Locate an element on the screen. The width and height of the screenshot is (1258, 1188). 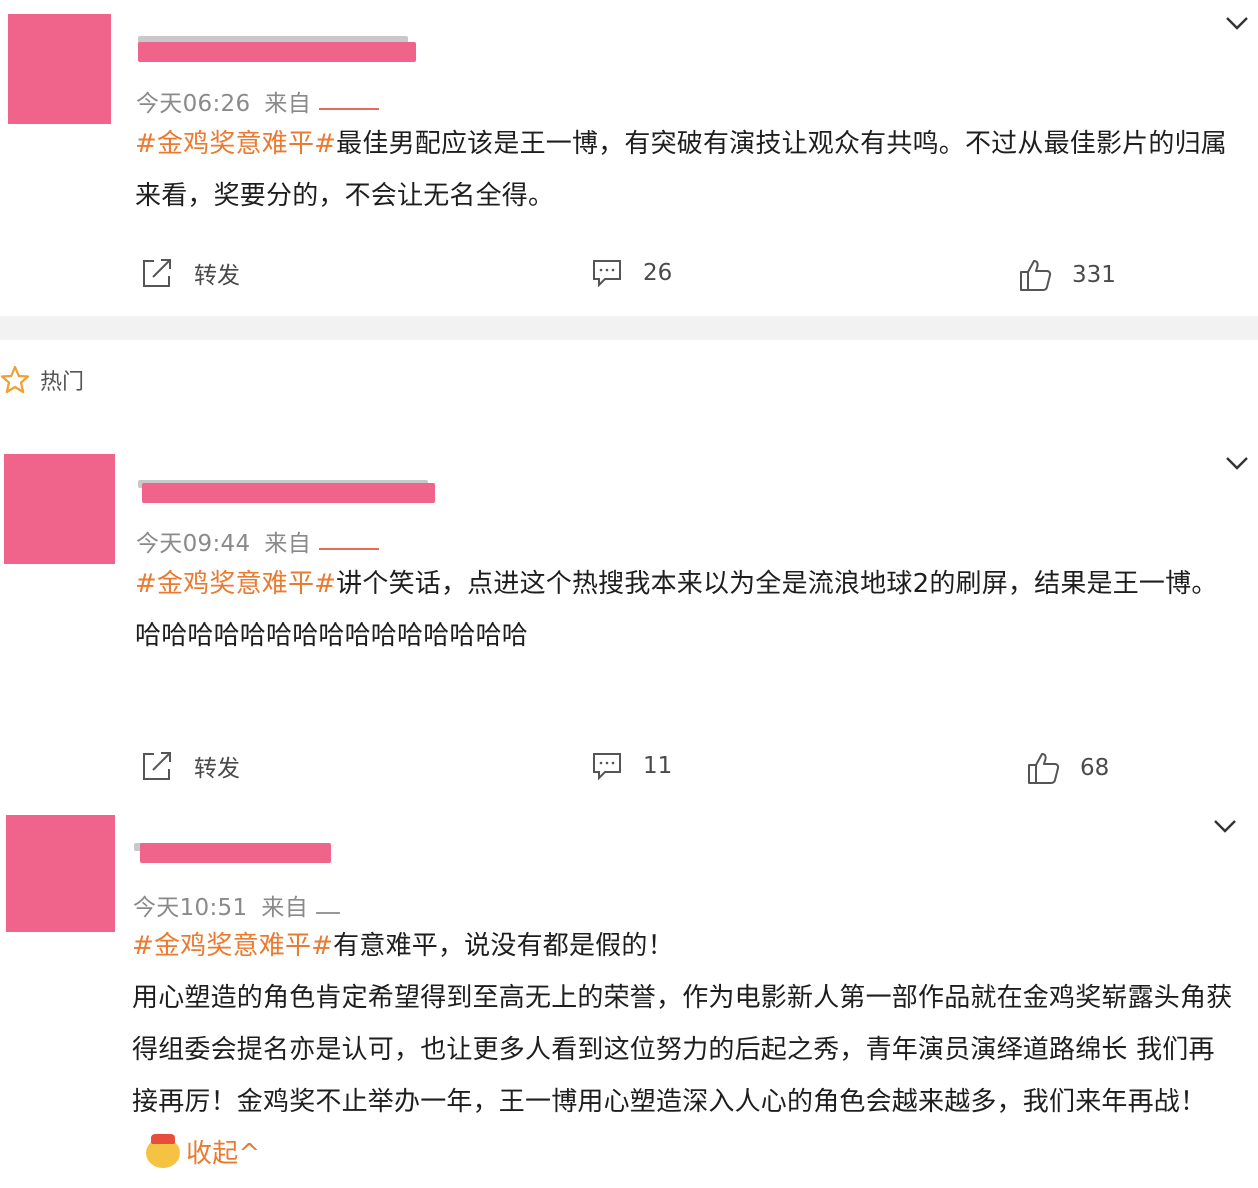
post-meta: 今天10:51 来自 is located at coordinates (236, 905).